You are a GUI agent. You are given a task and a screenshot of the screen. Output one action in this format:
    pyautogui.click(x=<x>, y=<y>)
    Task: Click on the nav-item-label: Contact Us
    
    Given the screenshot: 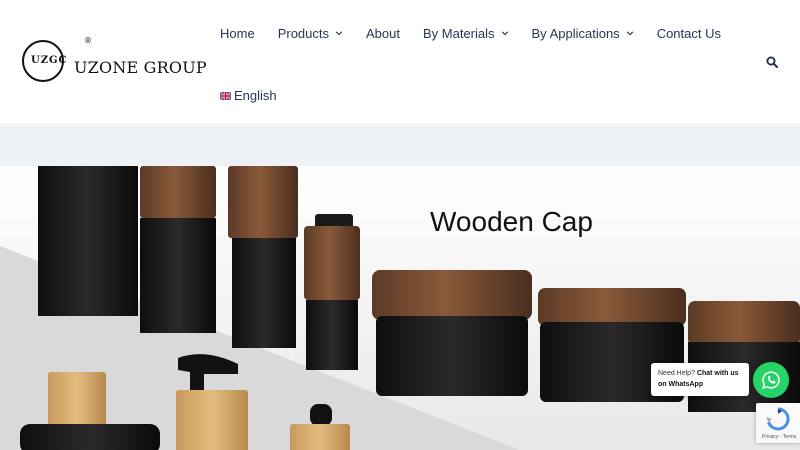 What is the action you would take?
    pyautogui.click(x=688, y=33)
    